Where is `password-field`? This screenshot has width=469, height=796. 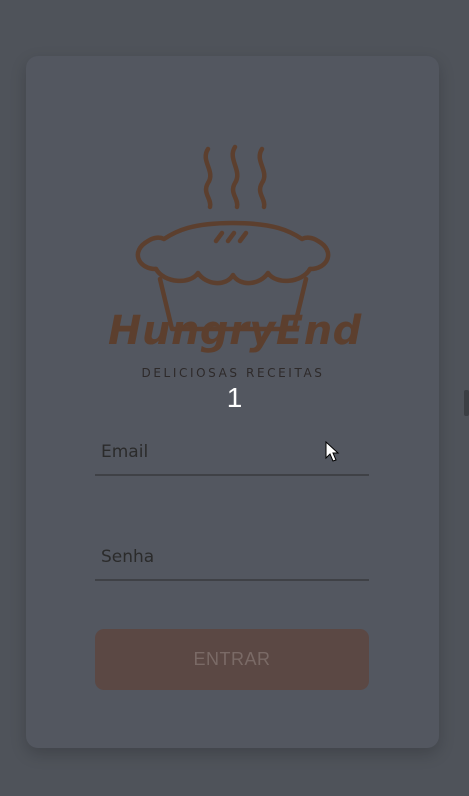 password-field is located at coordinates (232, 558).